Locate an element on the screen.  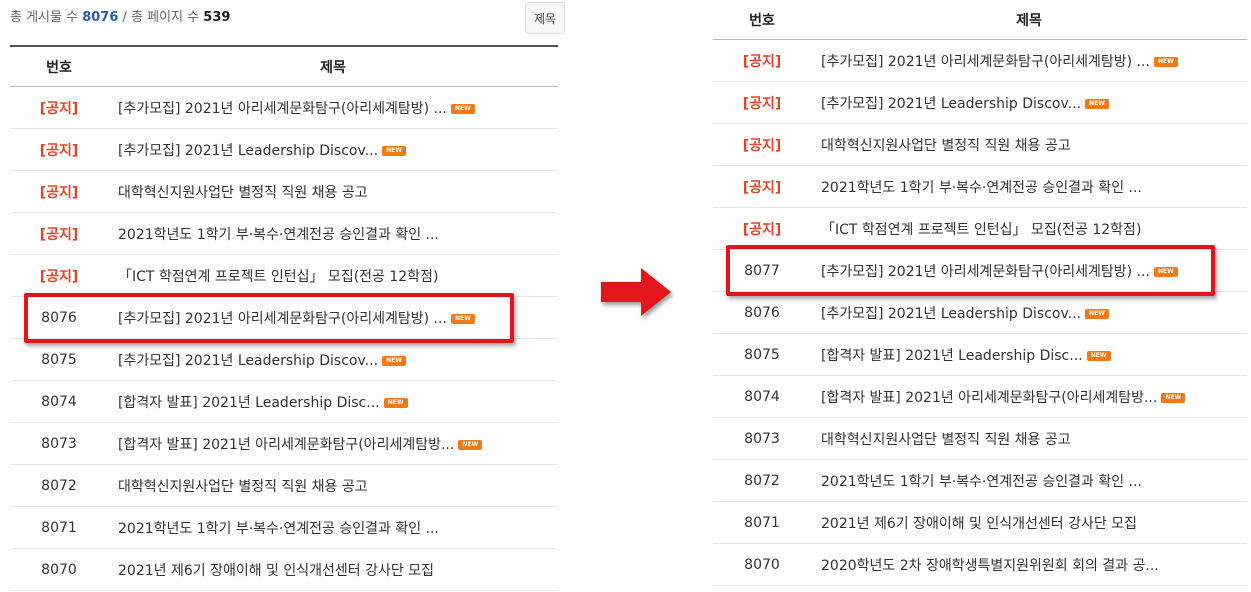
table-row: 8070 2021년 제6기 장애이해 및 인식개선센터 강사단 모집 is located at coordinates (284, 569).